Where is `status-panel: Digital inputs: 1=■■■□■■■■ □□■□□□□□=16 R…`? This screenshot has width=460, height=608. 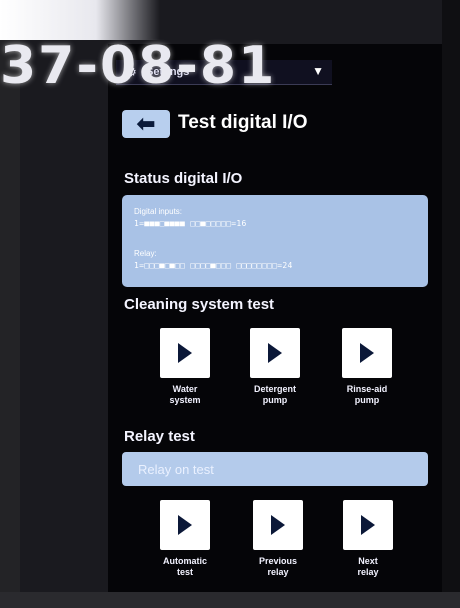 status-panel: Digital inputs: 1=■■■□■■■■ □□■□□□□□=16 R… is located at coordinates (275, 241).